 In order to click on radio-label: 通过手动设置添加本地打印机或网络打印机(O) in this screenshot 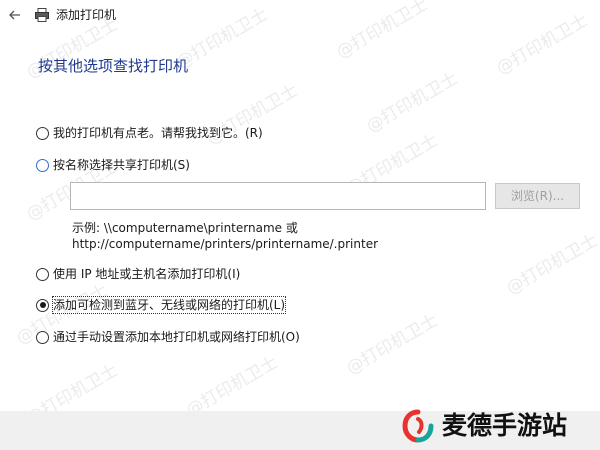, I will do `click(176, 337)`.